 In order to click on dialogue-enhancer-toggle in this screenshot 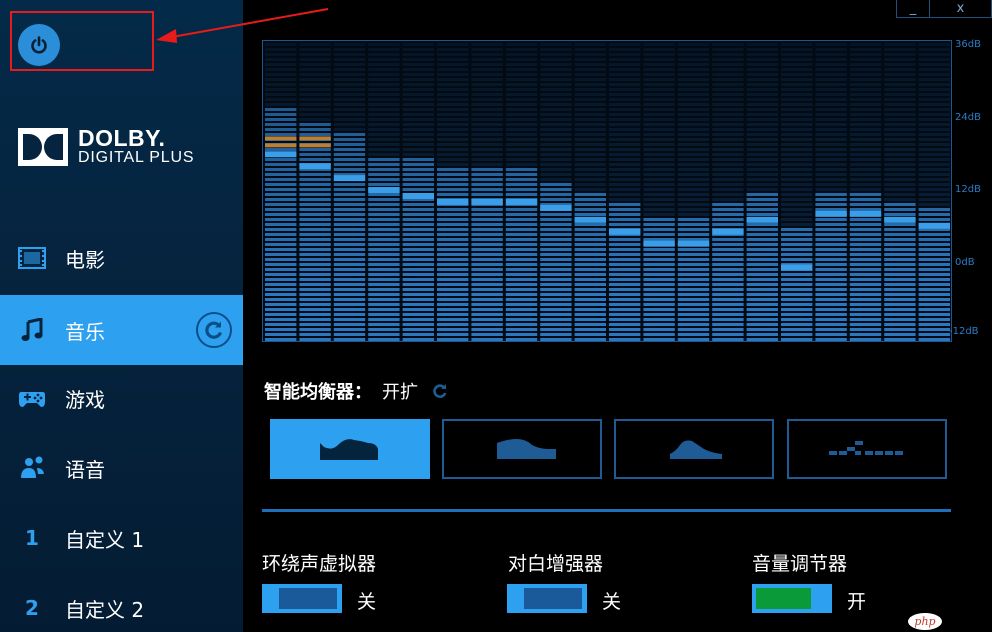, I will do `click(547, 598)`.